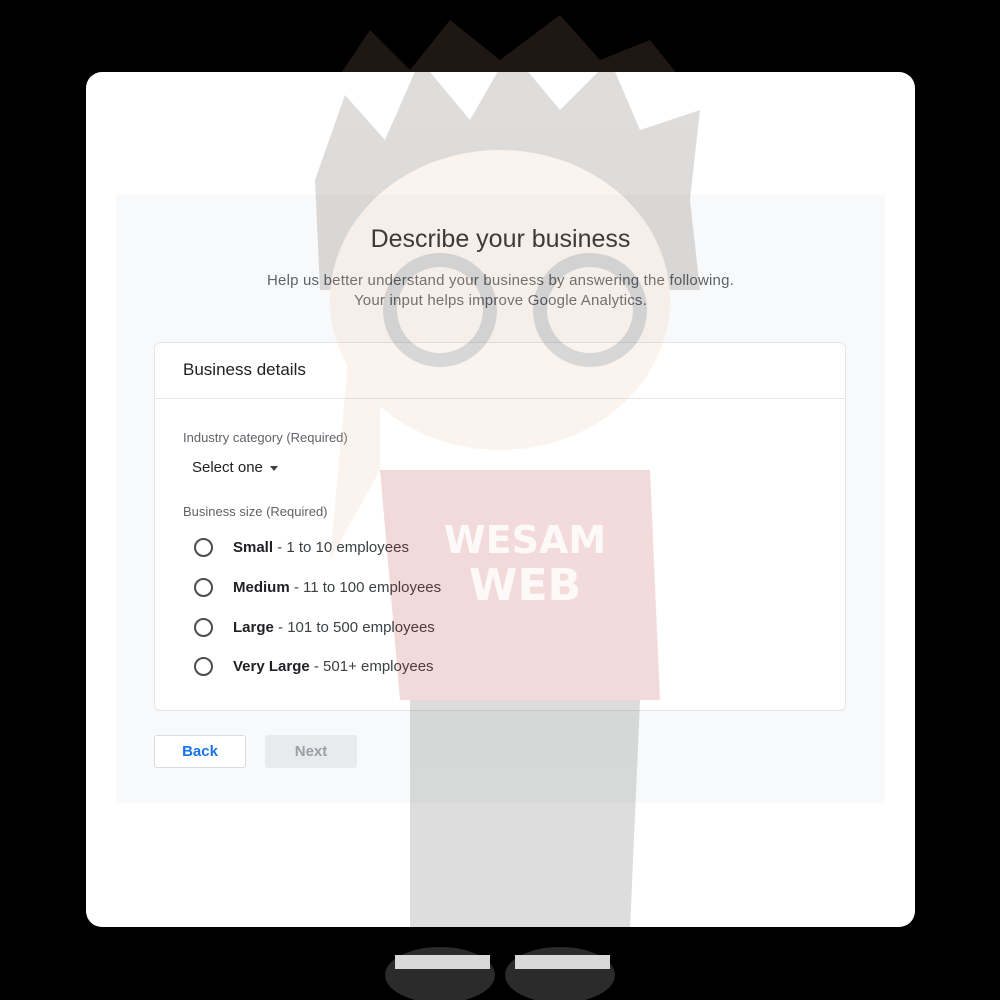  I want to click on size-detail: - 1 to 10 employees, so click(341, 547).